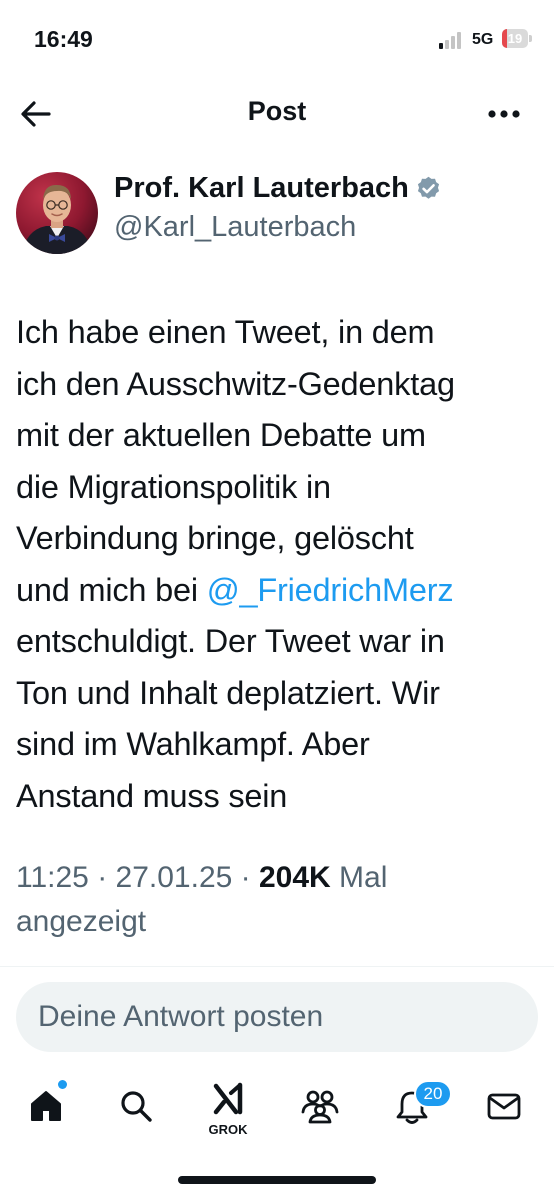 The height and width of the screenshot is (1200, 554). What do you see at coordinates (261, 188) in the screenshot?
I see `author-name: Prof. Karl Lauterbach` at bounding box center [261, 188].